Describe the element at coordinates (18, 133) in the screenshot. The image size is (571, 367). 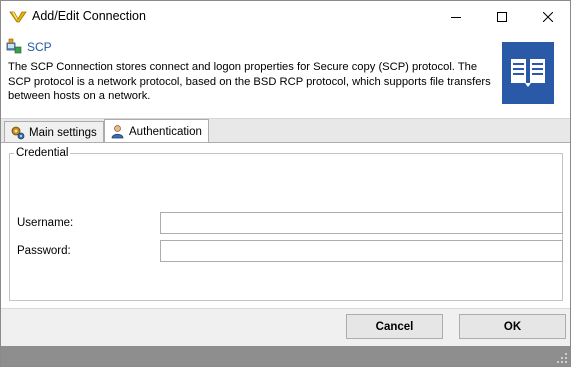
I see `gears-icon` at that location.